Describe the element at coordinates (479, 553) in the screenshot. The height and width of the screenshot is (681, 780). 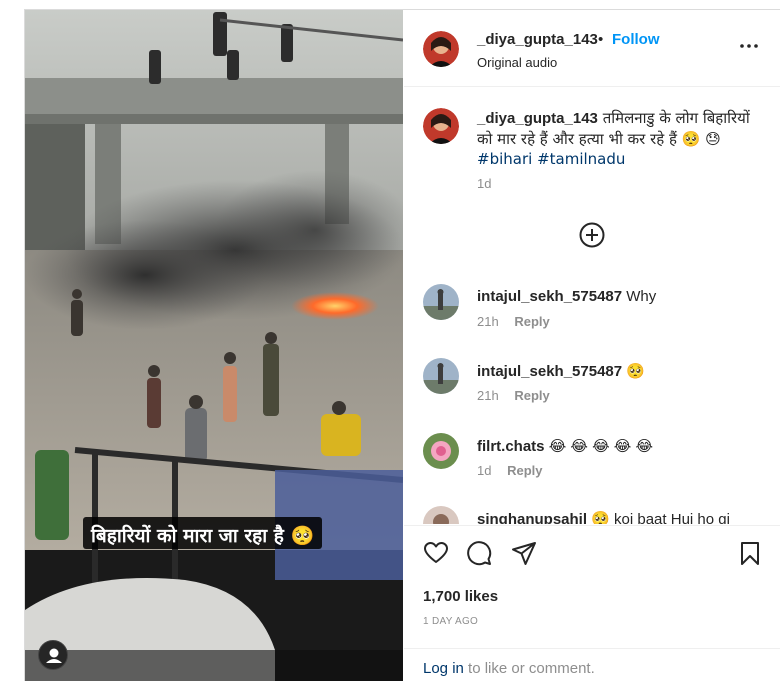
I see `comment-icon` at that location.